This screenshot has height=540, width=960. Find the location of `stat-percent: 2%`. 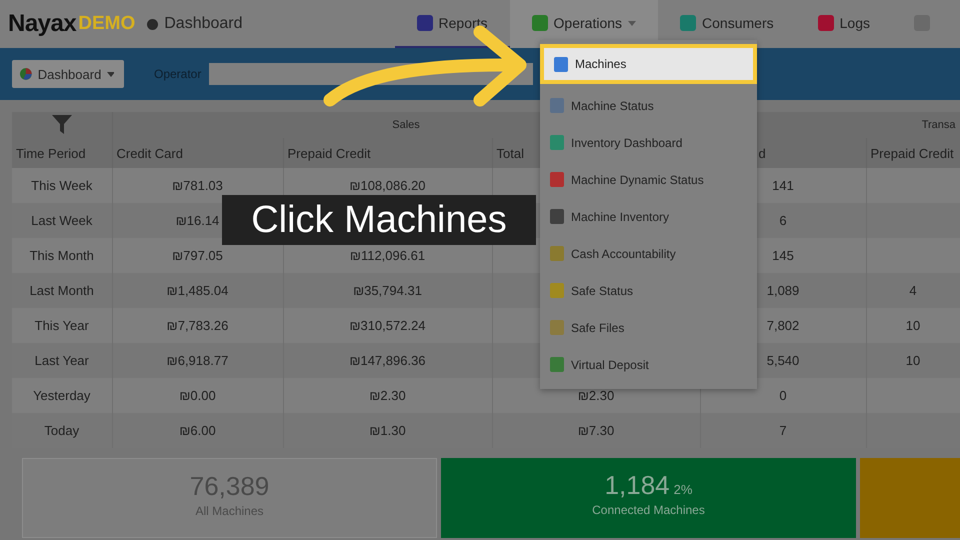

stat-percent: 2% is located at coordinates (683, 489).